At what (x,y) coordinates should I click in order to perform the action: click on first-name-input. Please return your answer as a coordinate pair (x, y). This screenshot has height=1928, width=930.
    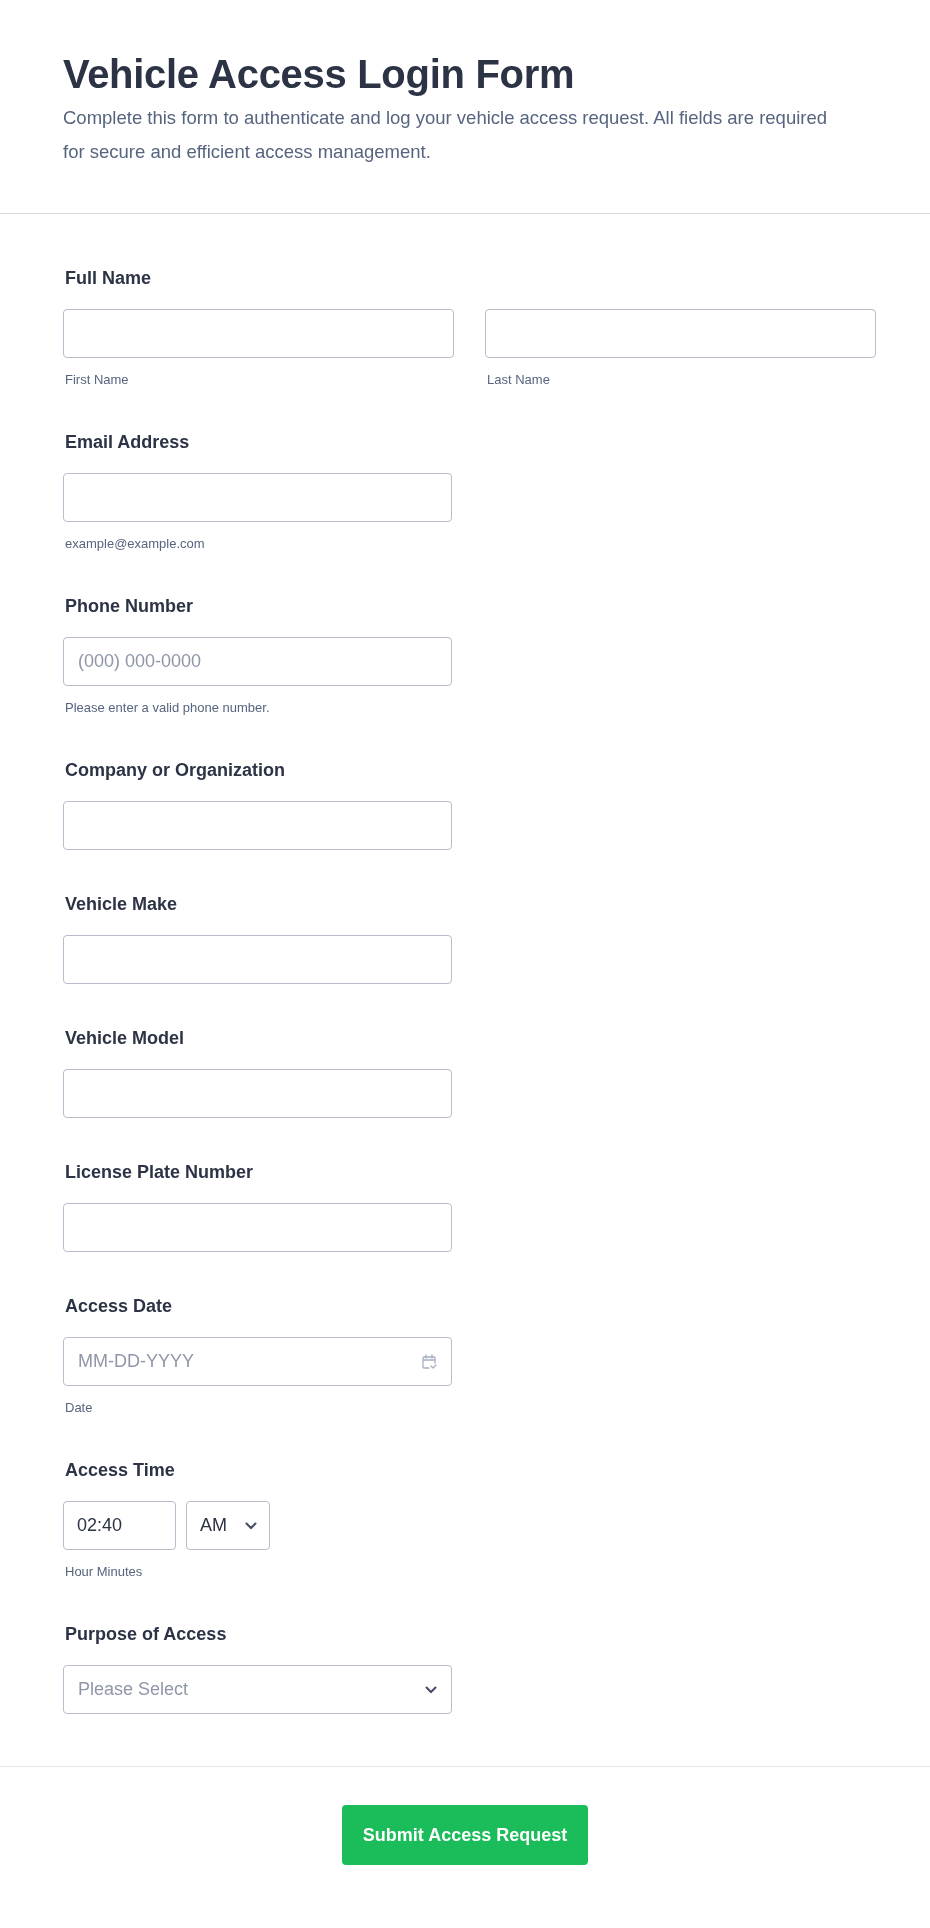
    Looking at the image, I should click on (258, 333).